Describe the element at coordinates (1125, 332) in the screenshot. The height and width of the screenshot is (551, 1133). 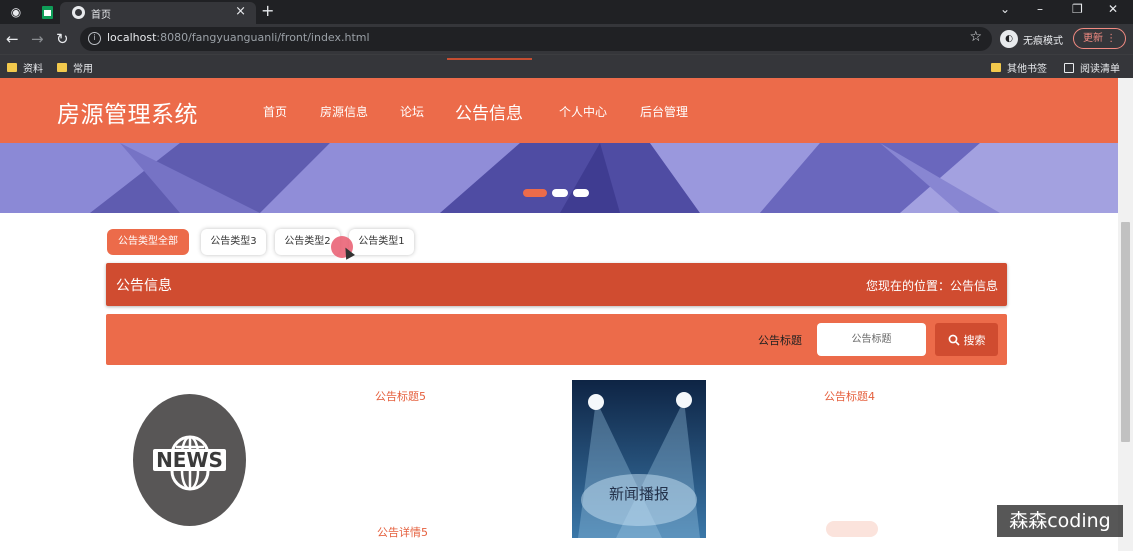
I see `scrollbar-thumb` at that location.